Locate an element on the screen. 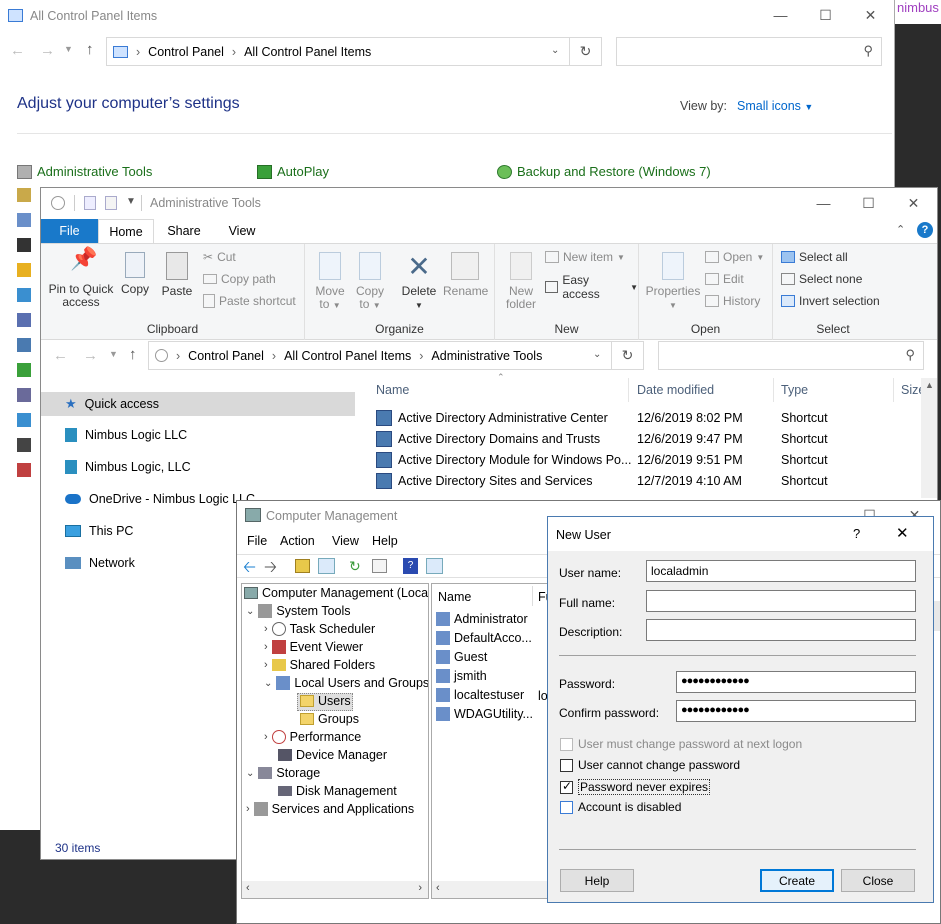 This screenshot has height=924, width=941. cp-item-backup-restore: Backup and Restore (Windows 7) is located at coordinates (604, 171).